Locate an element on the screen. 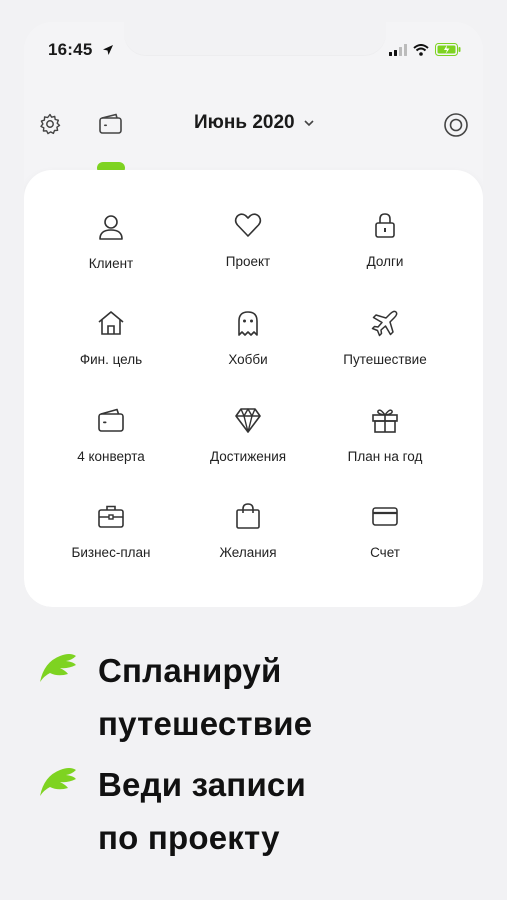  header: Июнь 2020 is located at coordinates (253, 134).